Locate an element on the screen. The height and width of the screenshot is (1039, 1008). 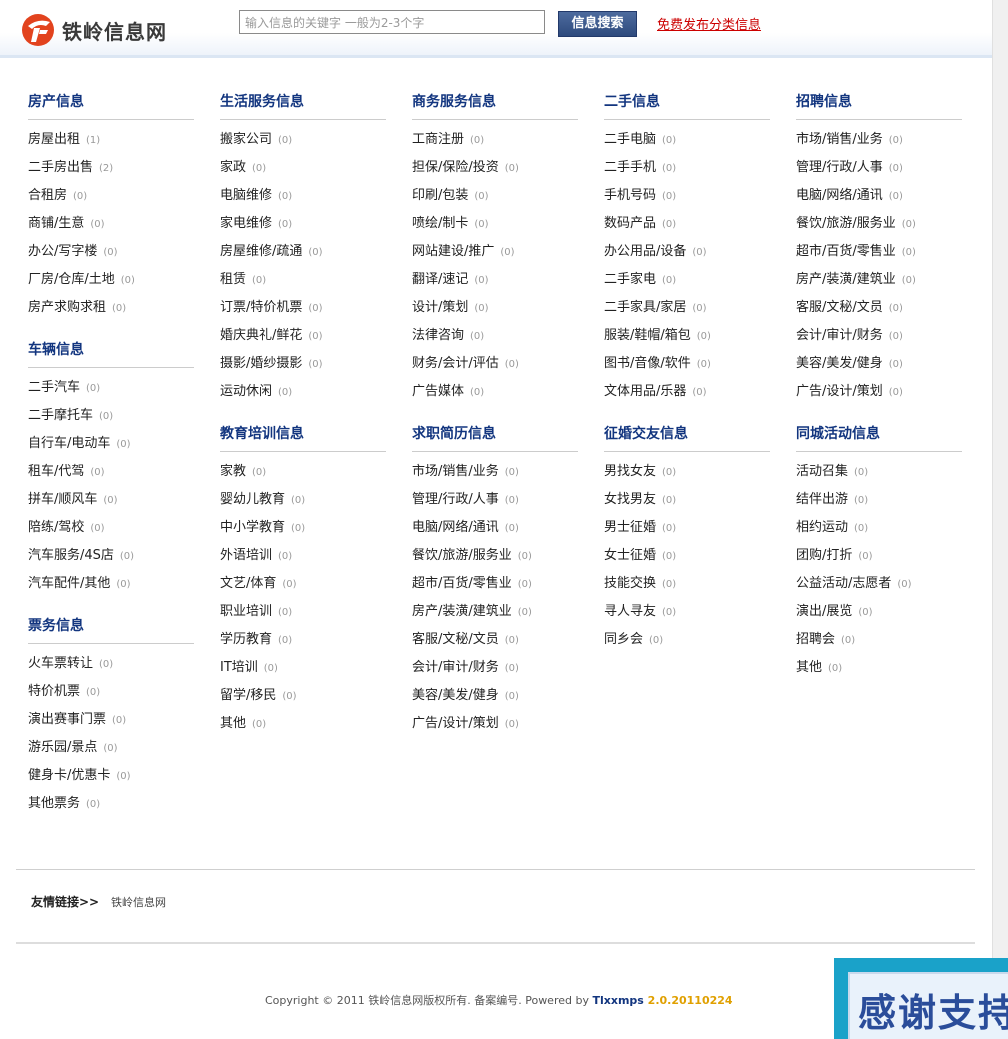
category-link: 职业培训 is located at coordinates (246, 611).